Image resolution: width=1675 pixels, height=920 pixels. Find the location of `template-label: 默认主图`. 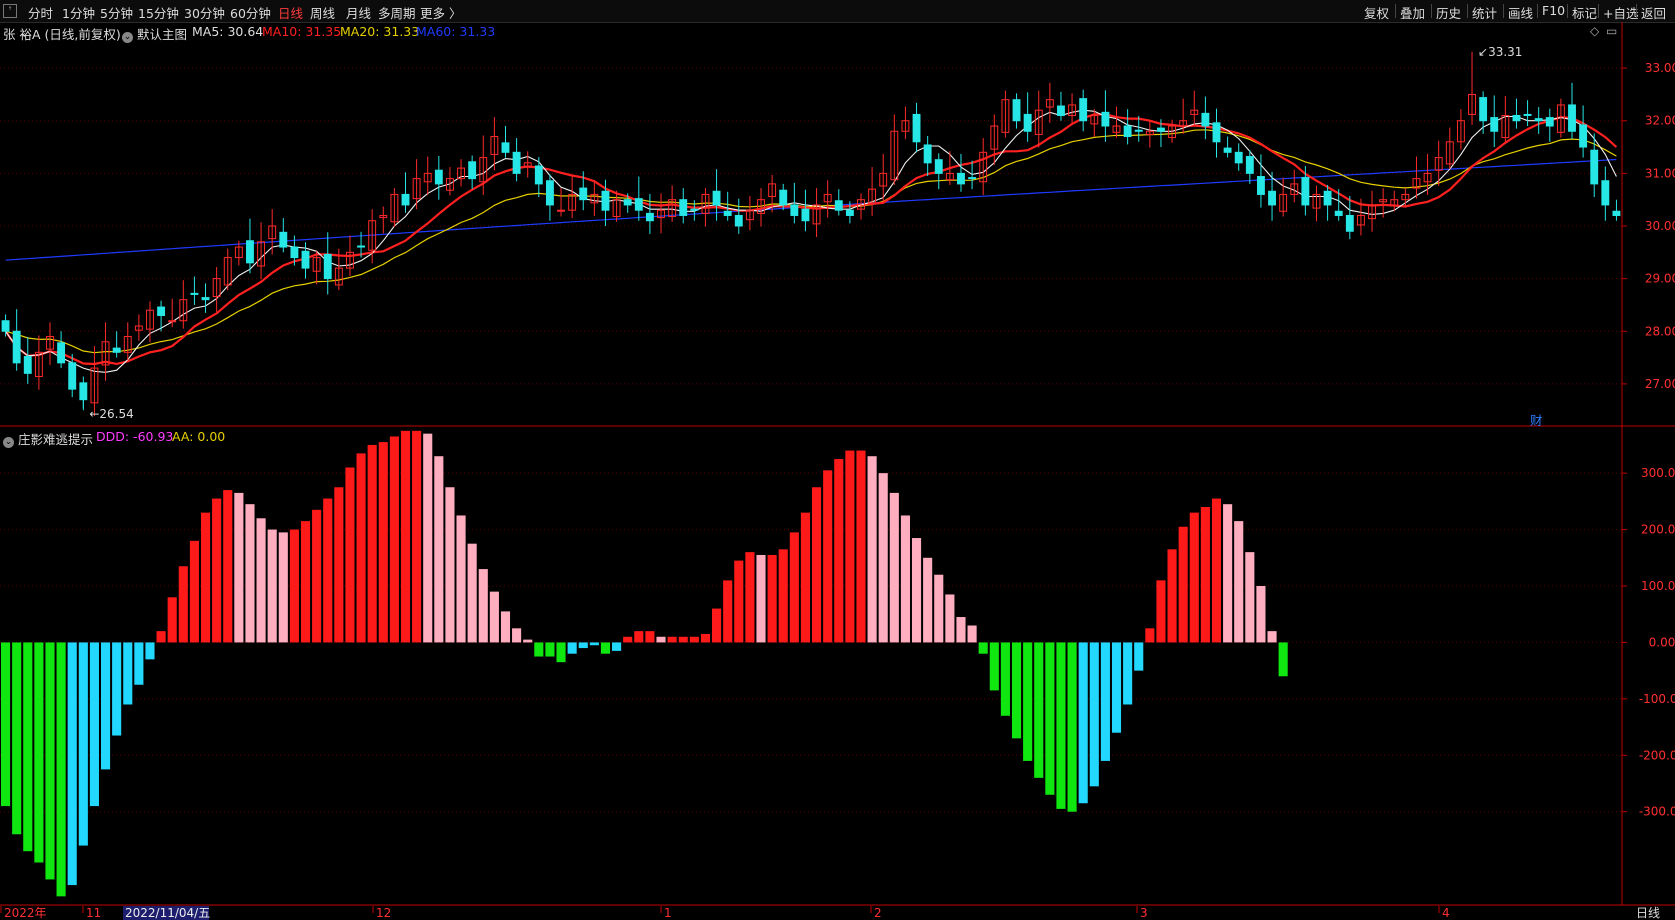

template-label: 默认主图 is located at coordinates (161, 34).